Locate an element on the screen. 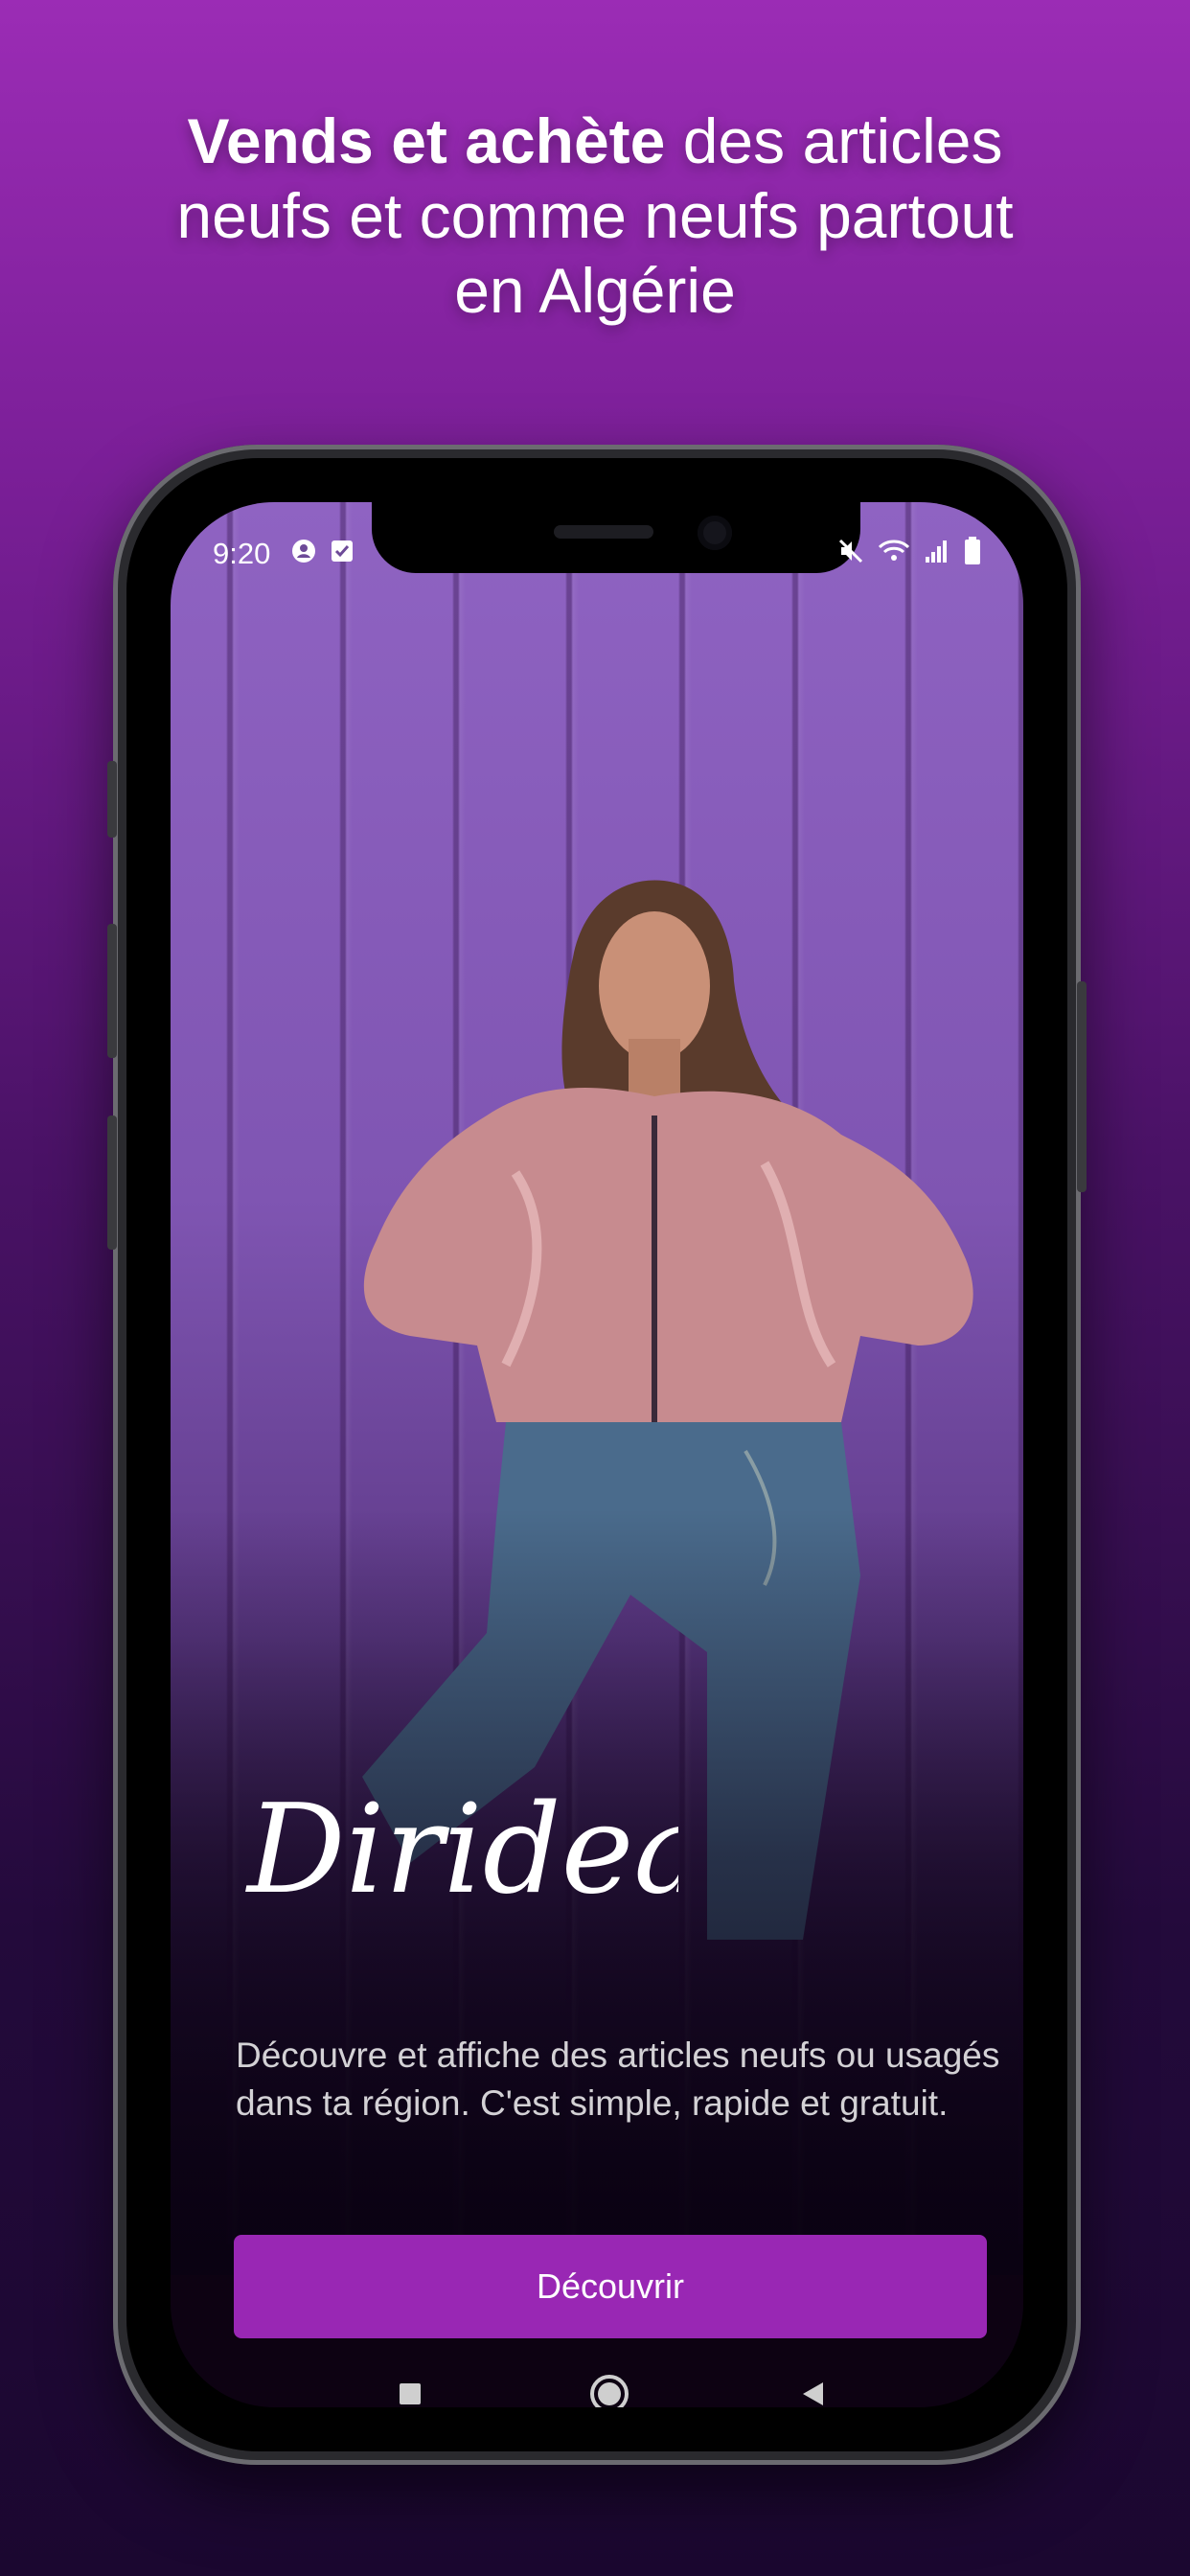 Image resolution: width=1190 pixels, height=2576 pixels. camera-notch is located at coordinates (616, 537).